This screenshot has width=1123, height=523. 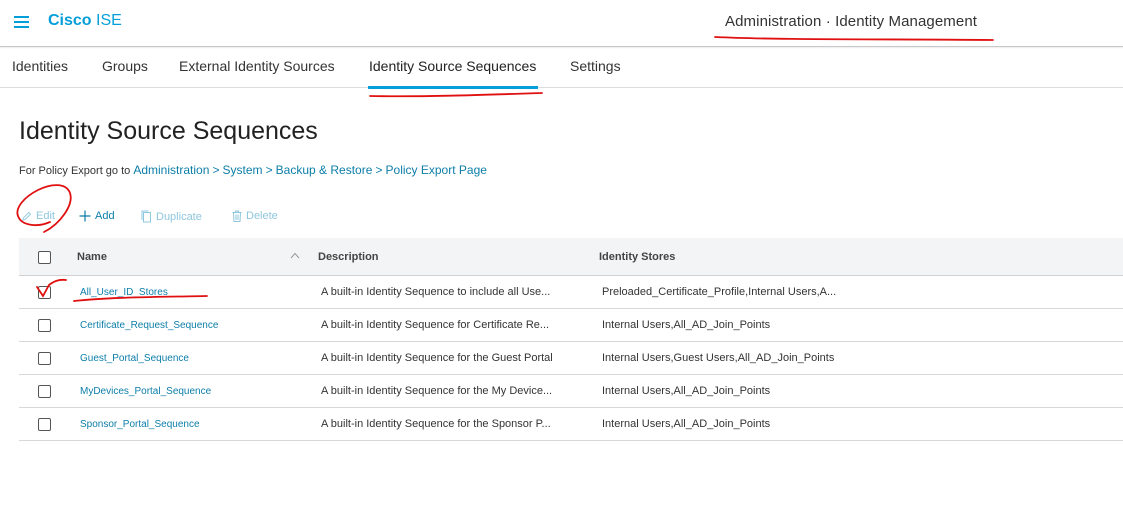 What do you see at coordinates (595, 66) in the screenshot?
I see `tab-settings: Settings` at bounding box center [595, 66].